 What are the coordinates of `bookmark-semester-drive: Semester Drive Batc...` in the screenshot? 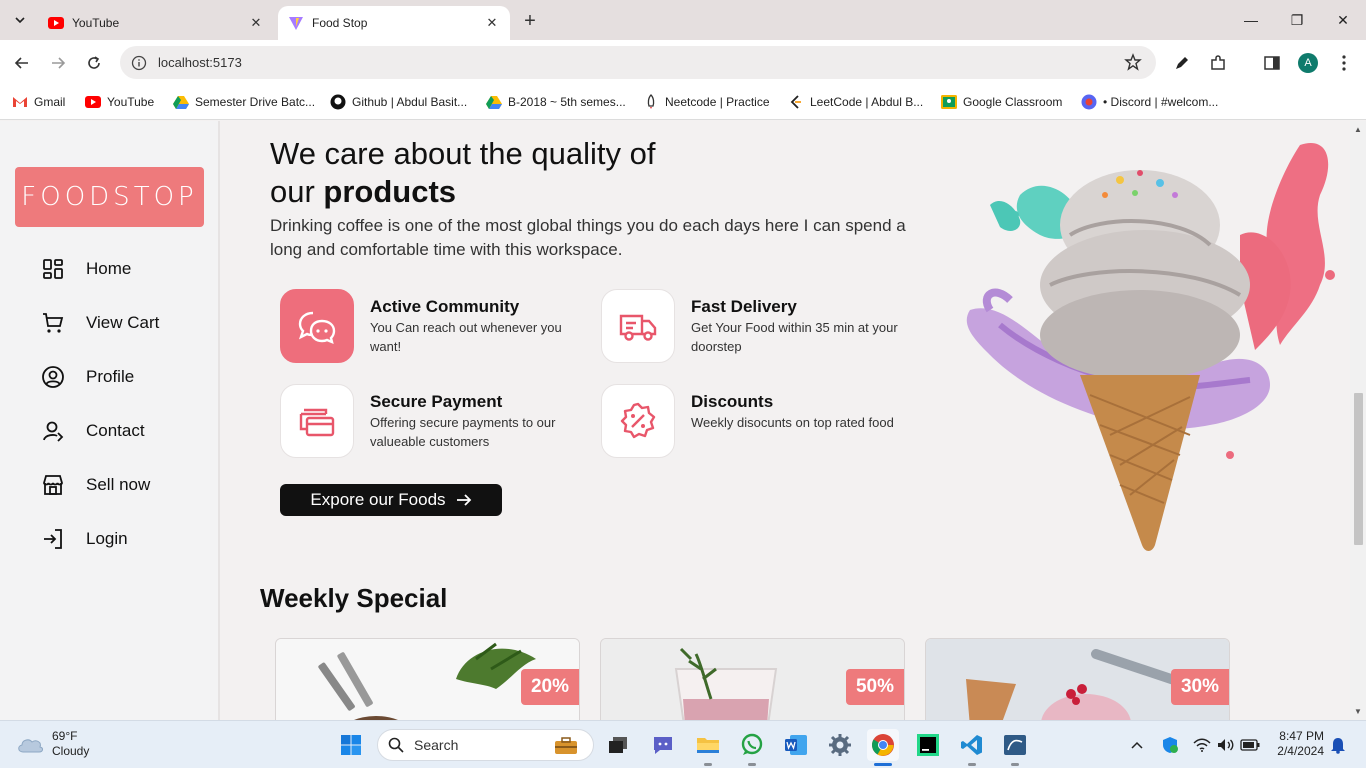 It's located at (244, 102).